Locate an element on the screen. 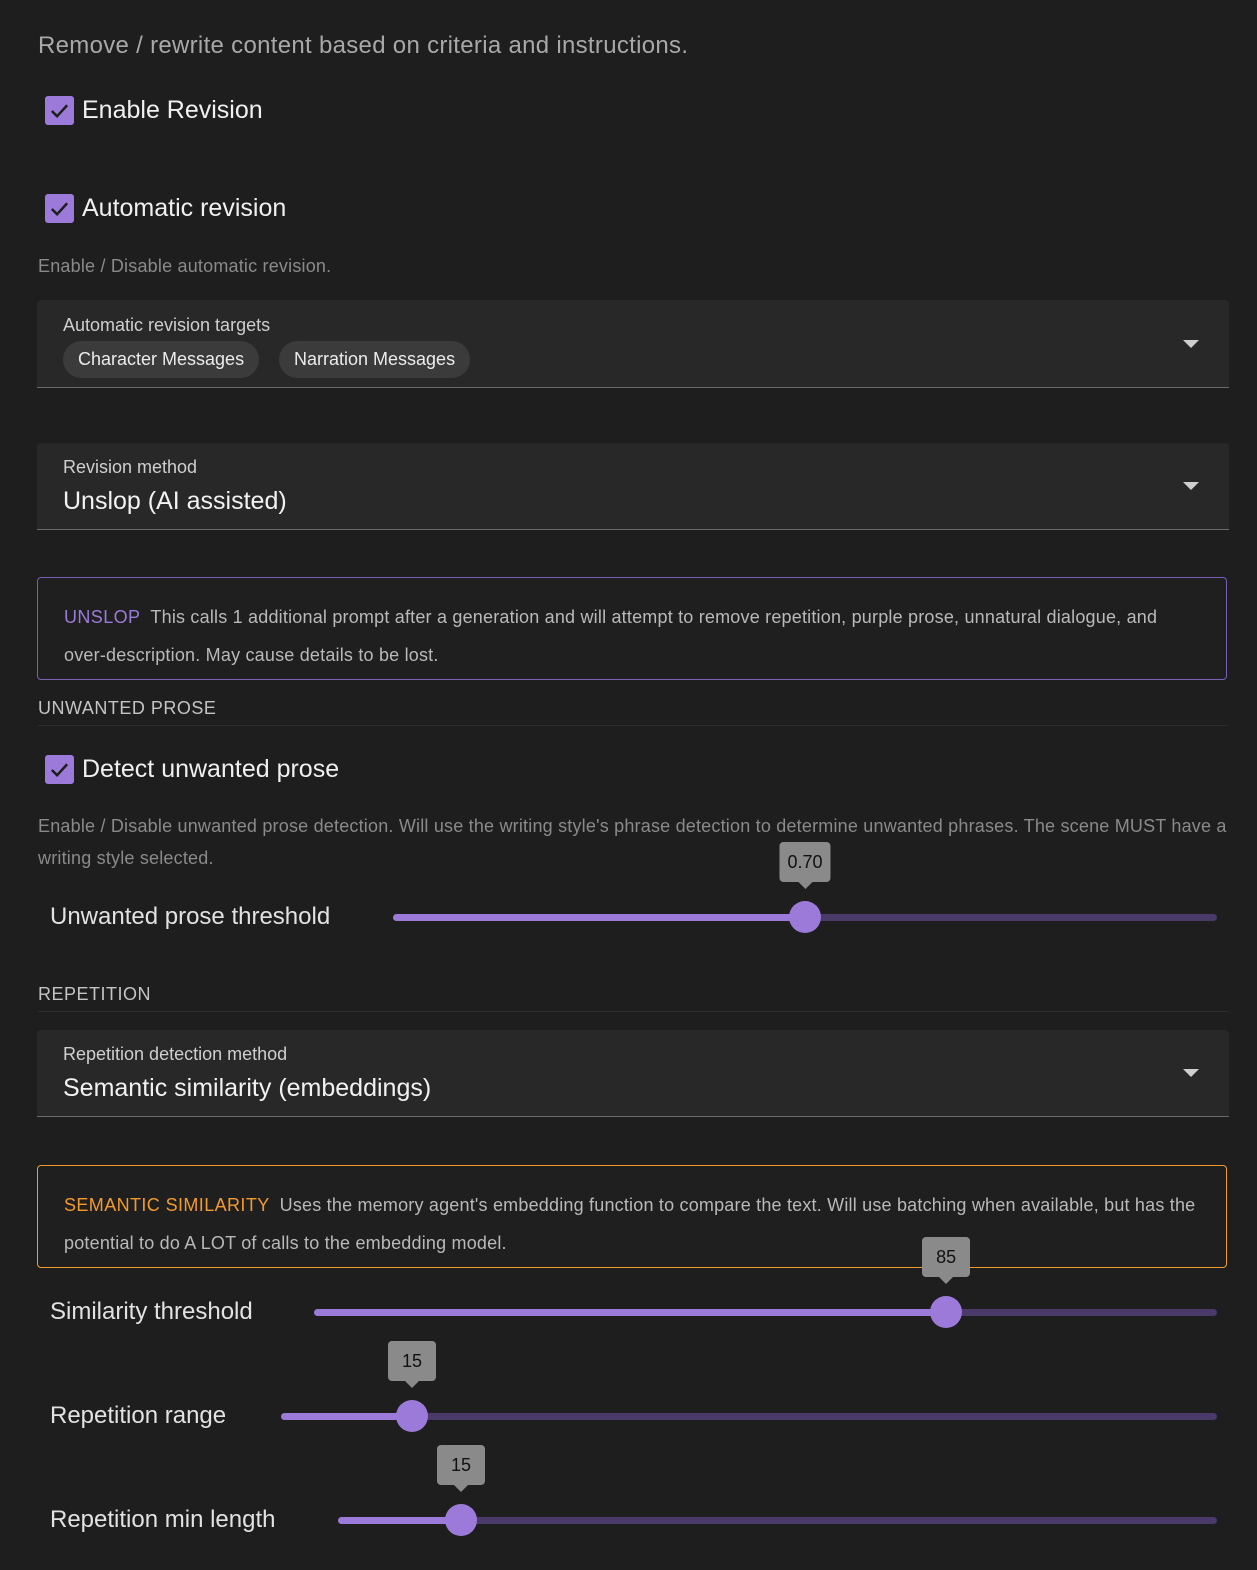 Image resolution: width=1257 pixels, height=1570 pixels. slider-value-tooltip: 85 is located at coordinates (946, 1260).